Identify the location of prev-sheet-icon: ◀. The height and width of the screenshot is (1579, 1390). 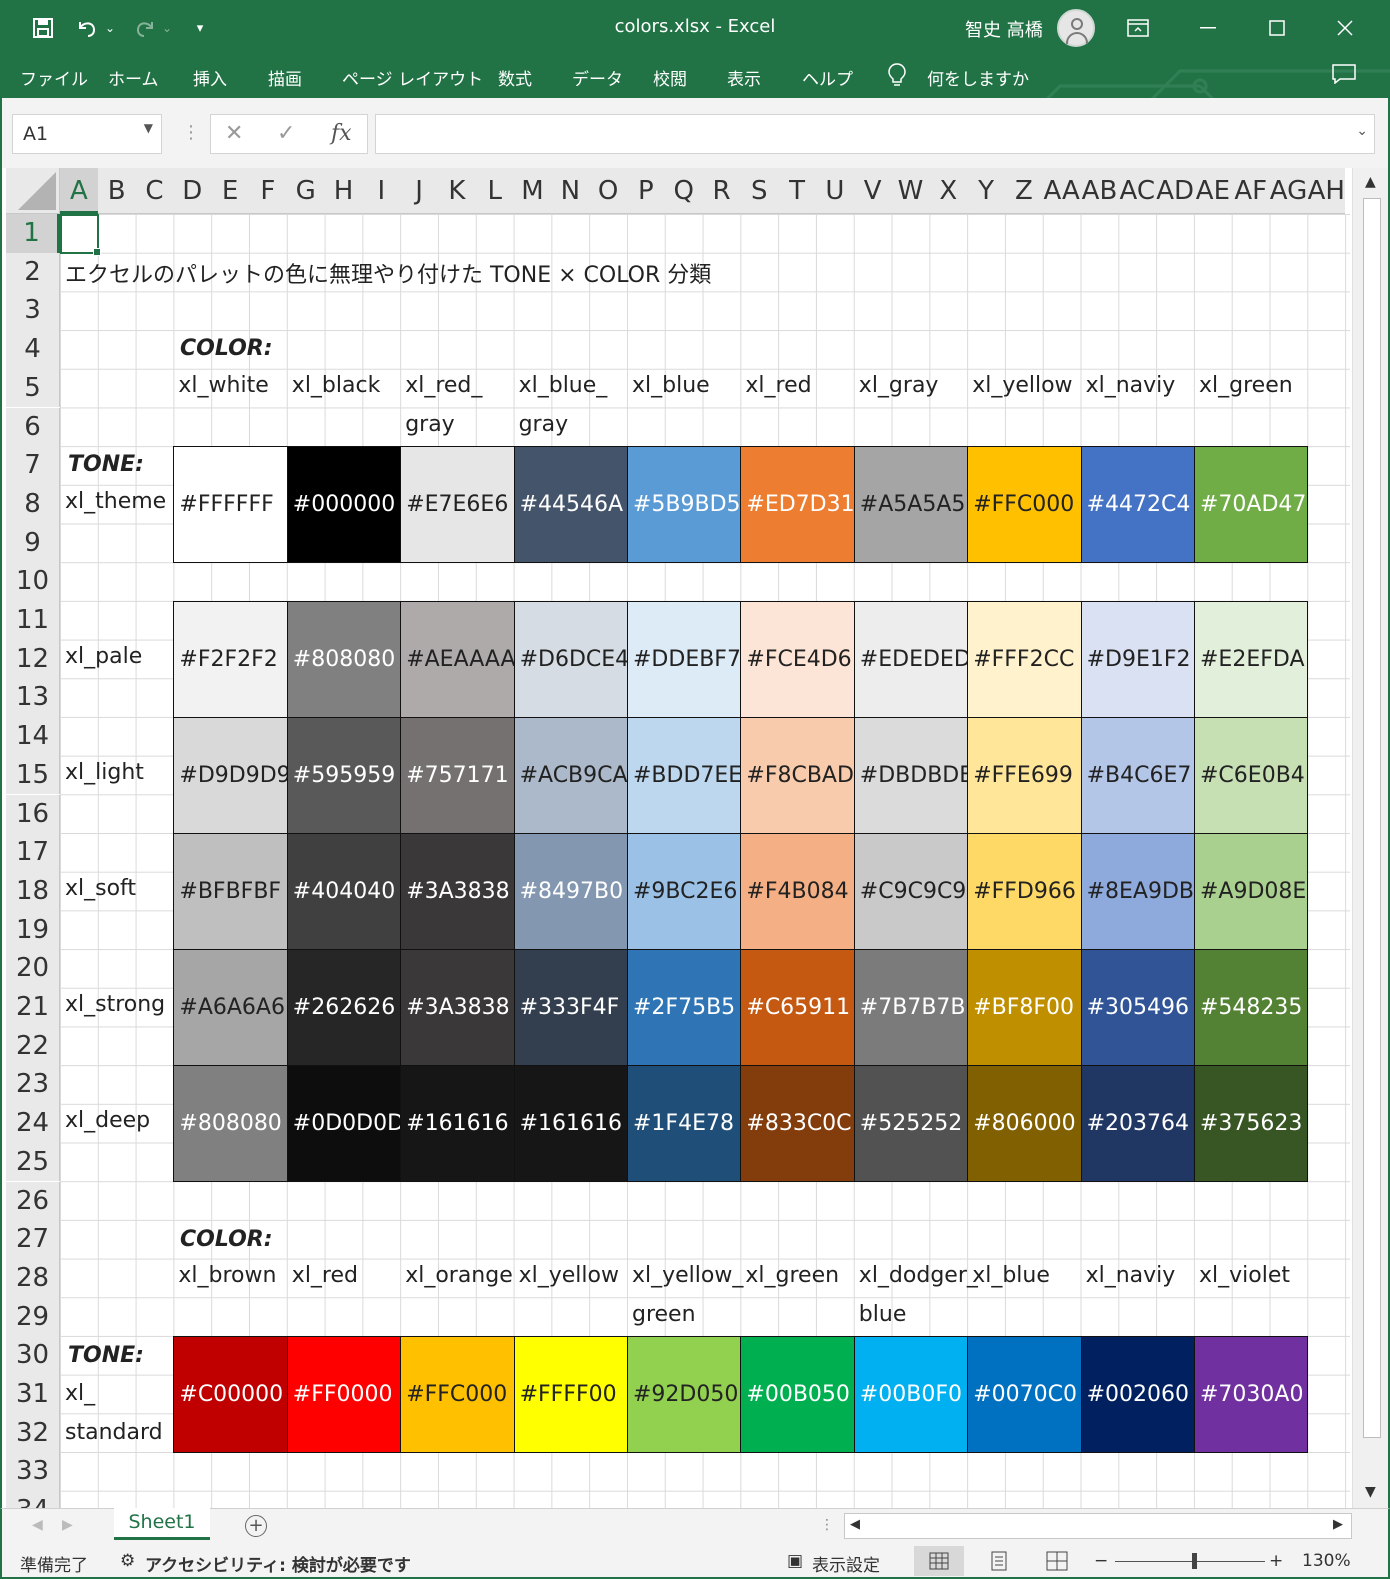
(37, 1525).